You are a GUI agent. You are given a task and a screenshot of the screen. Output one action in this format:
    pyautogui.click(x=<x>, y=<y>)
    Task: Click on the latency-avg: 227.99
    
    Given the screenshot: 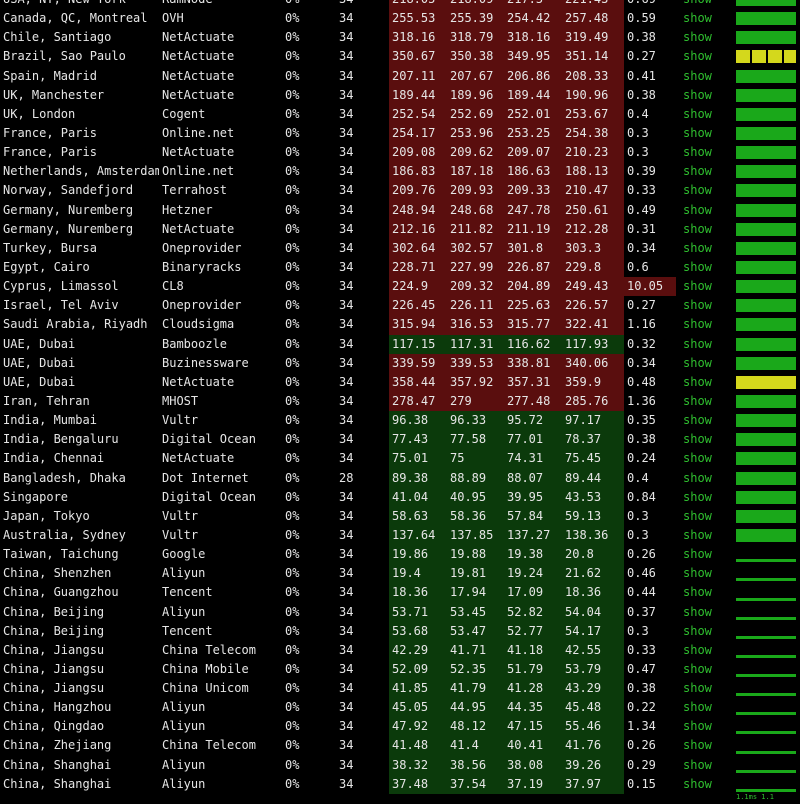 What is the action you would take?
    pyautogui.click(x=472, y=266)
    